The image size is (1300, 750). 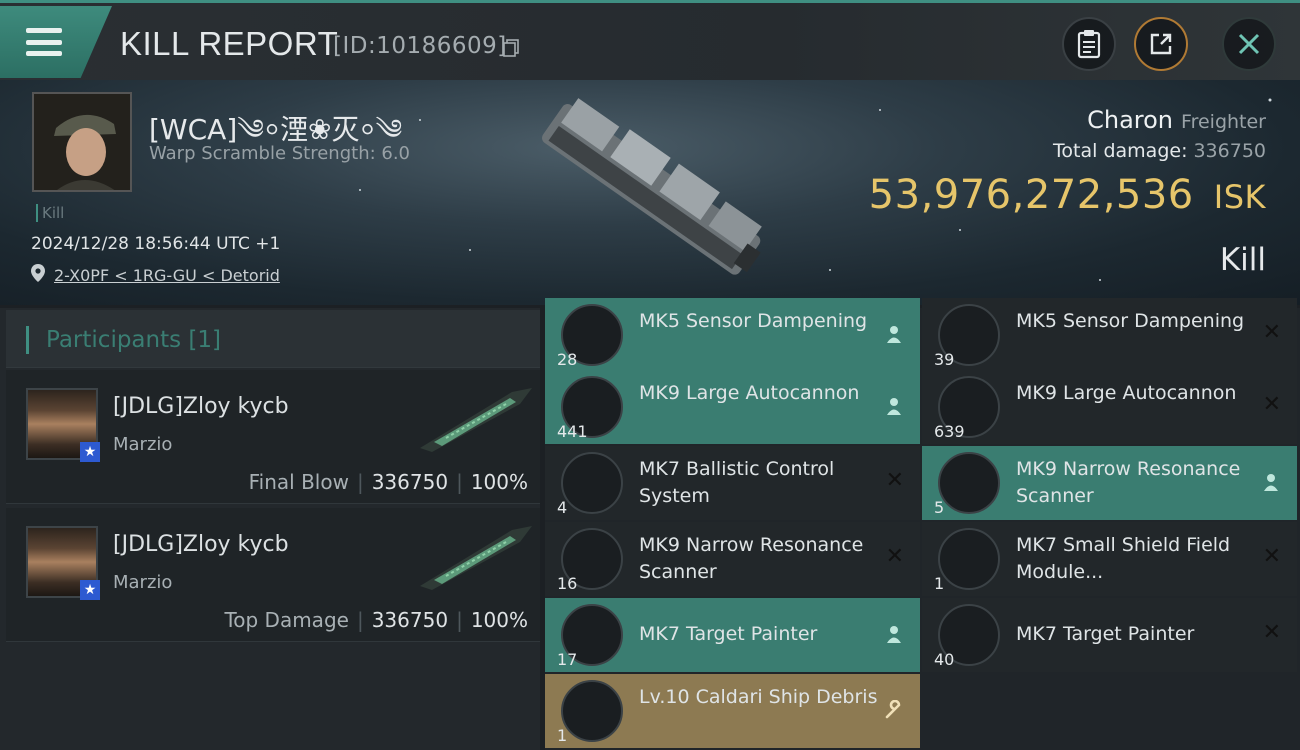 I want to click on ship-debris-icon, so click(x=592, y=711).